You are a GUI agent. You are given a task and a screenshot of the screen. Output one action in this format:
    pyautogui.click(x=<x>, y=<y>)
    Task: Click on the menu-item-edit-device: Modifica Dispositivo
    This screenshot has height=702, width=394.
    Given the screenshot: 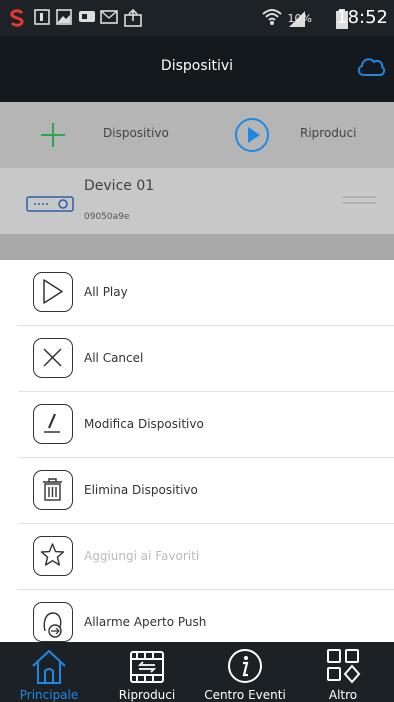 What is the action you would take?
    pyautogui.click(x=197, y=425)
    